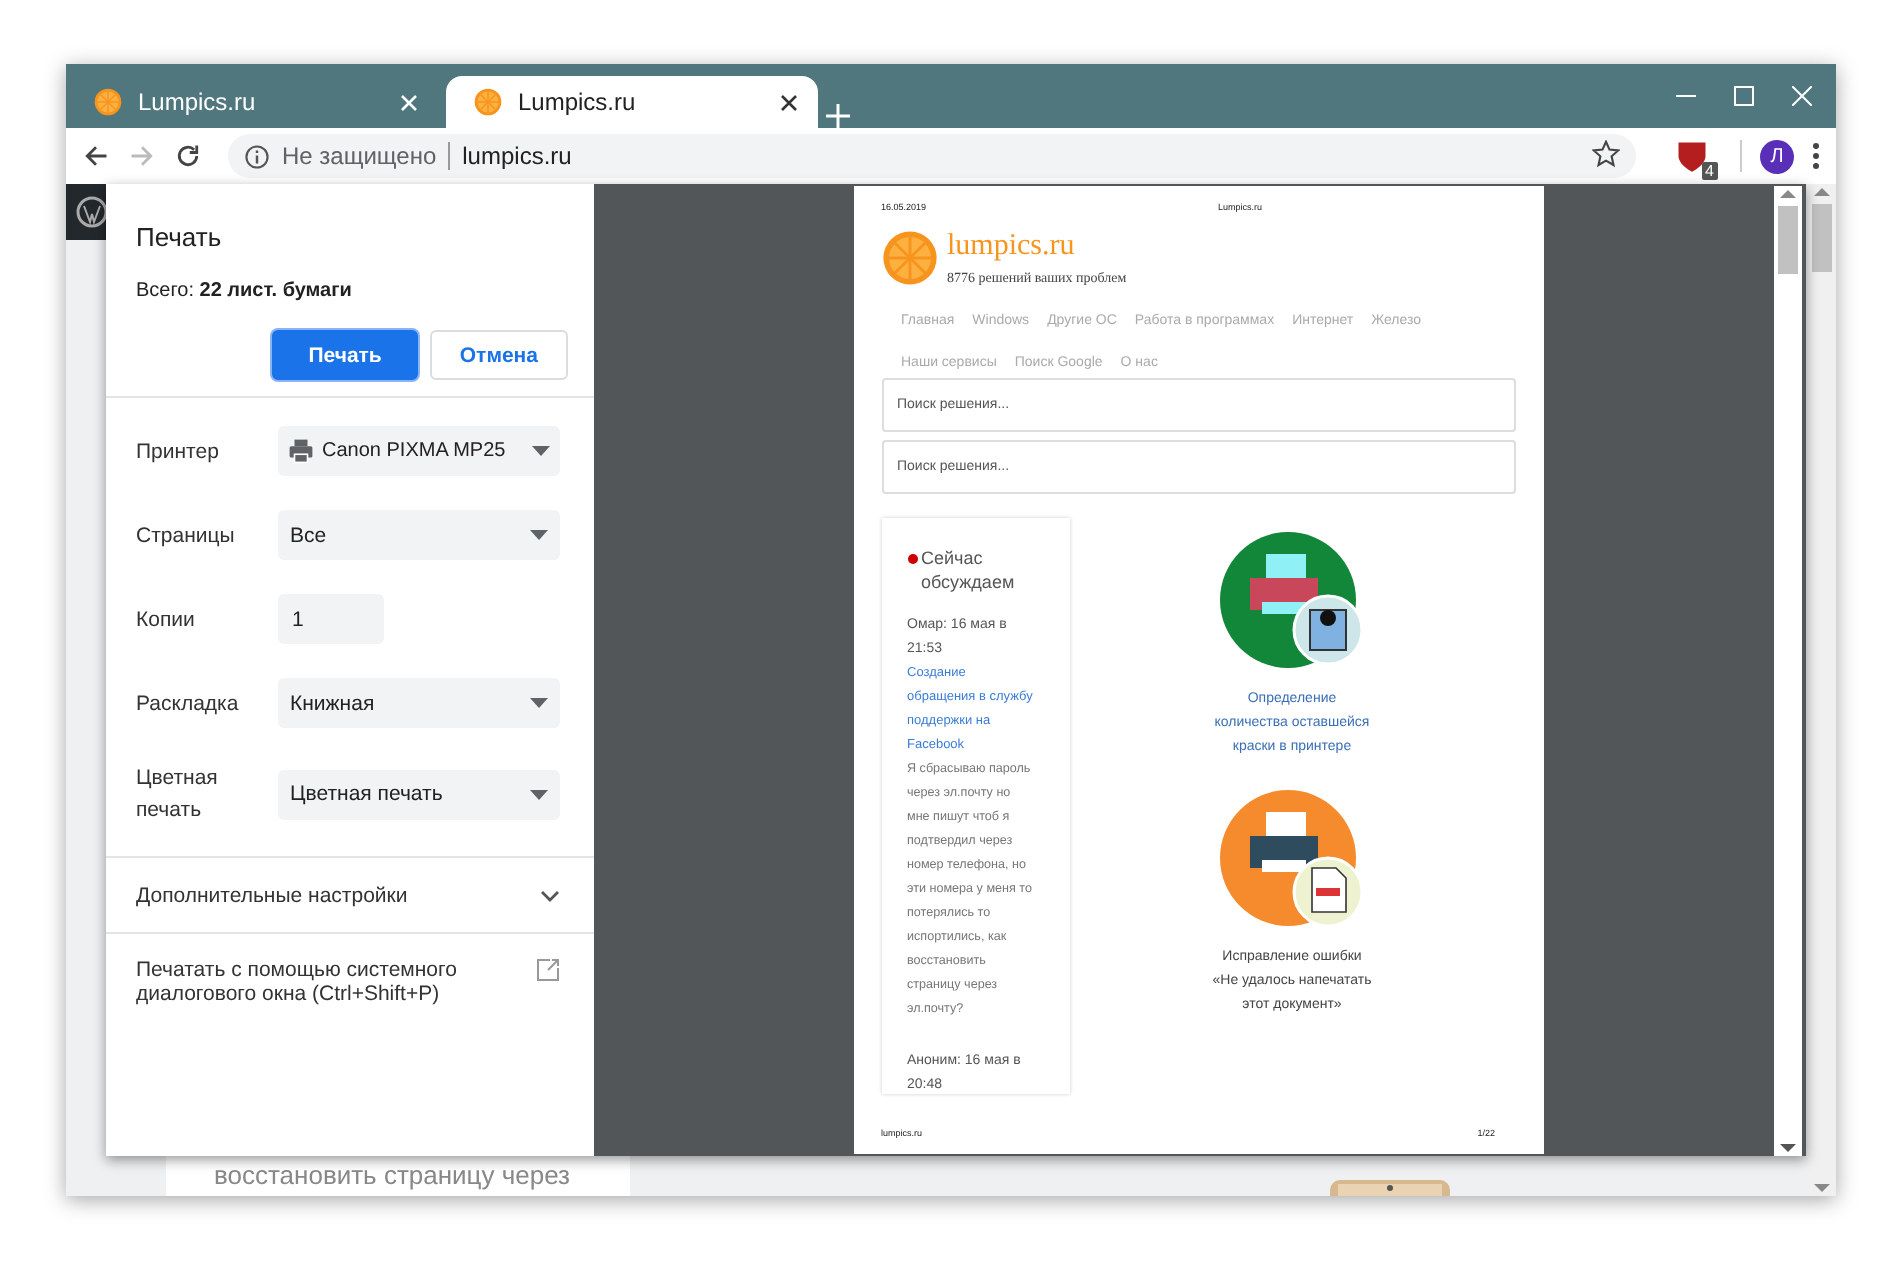  What do you see at coordinates (1816, 156) in the screenshot?
I see `menu-icon` at bounding box center [1816, 156].